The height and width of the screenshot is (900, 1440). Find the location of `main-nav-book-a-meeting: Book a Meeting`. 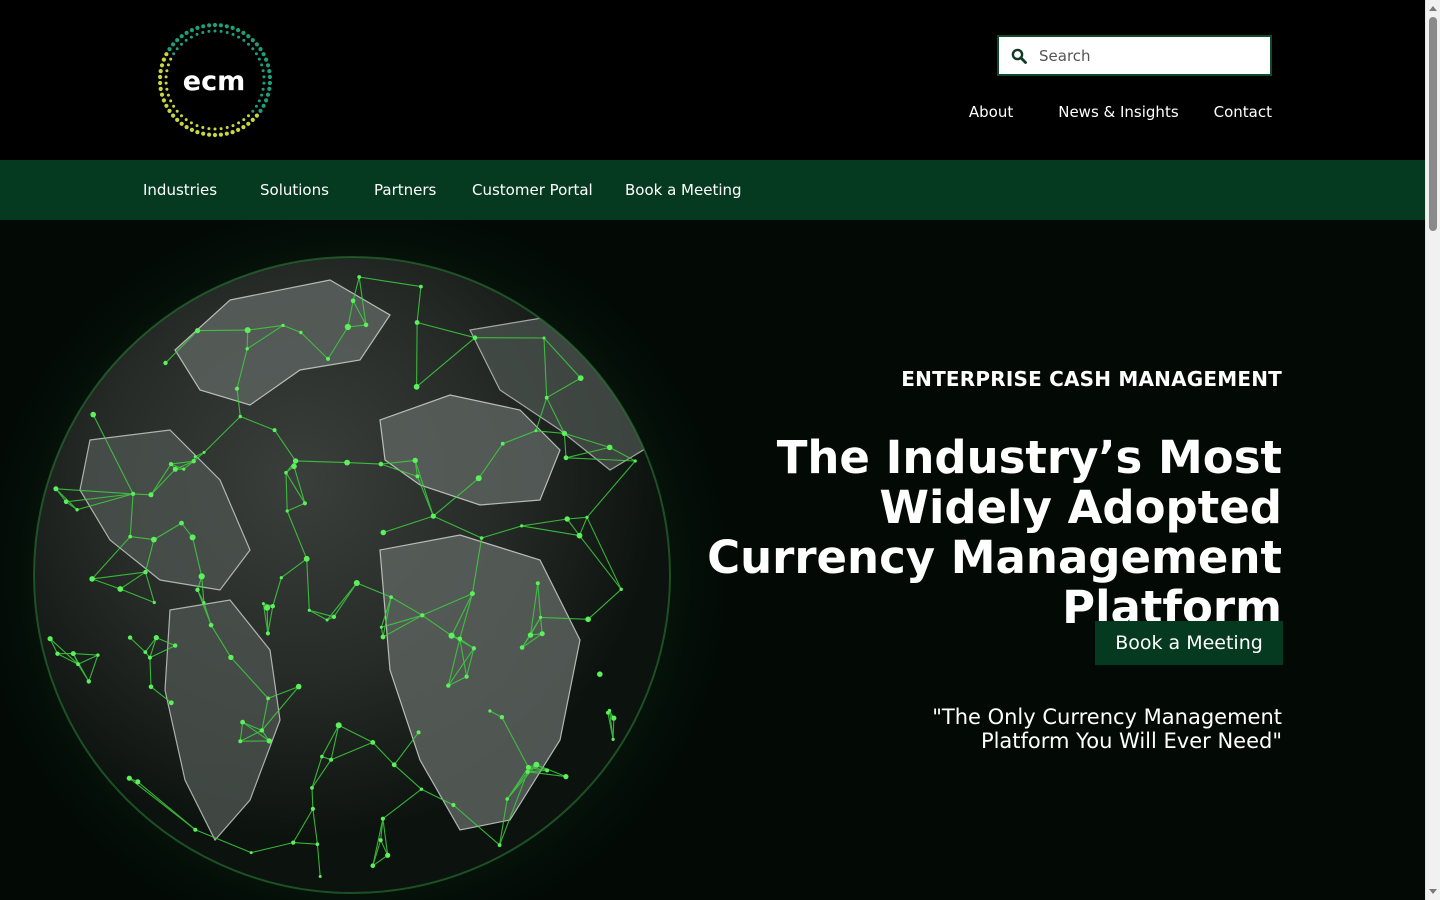

main-nav-book-a-meeting: Book a Meeting is located at coordinates (683, 190).